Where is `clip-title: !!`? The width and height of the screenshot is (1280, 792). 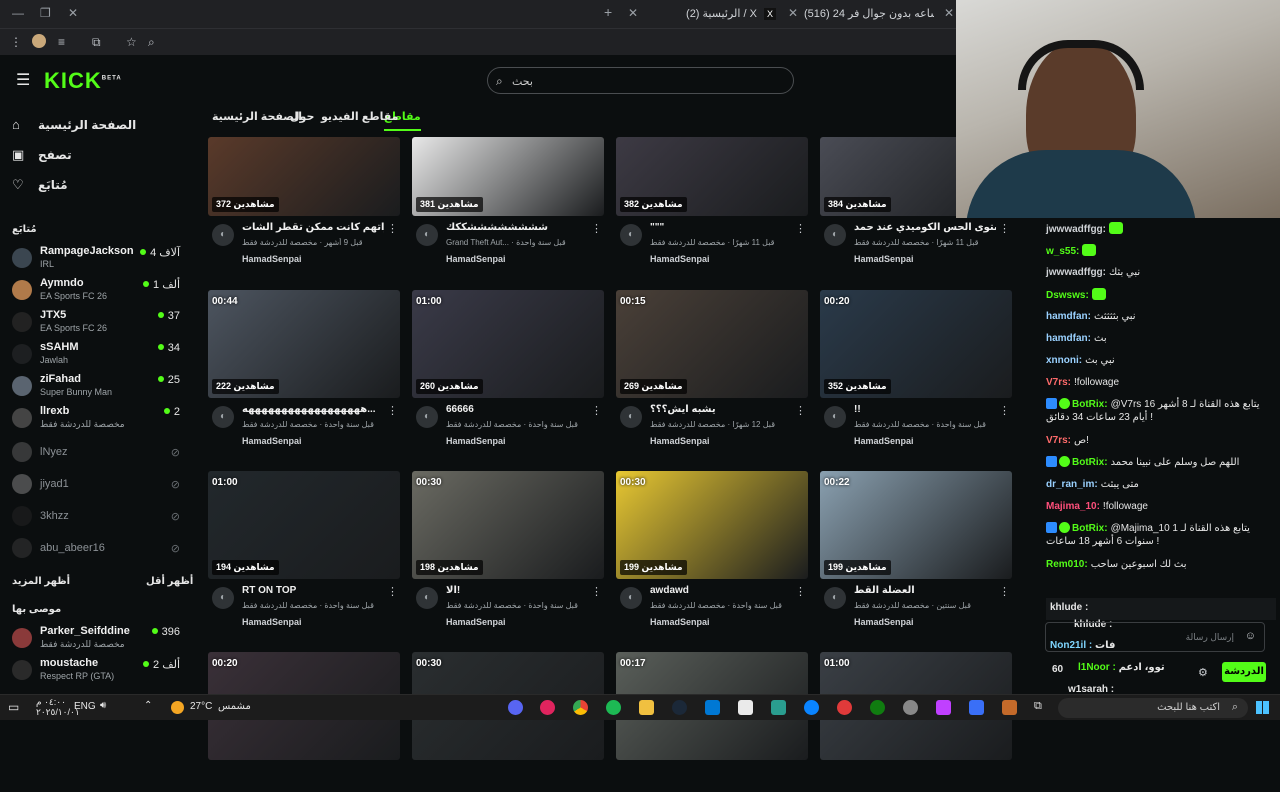 clip-title: !! is located at coordinates (925, 409).